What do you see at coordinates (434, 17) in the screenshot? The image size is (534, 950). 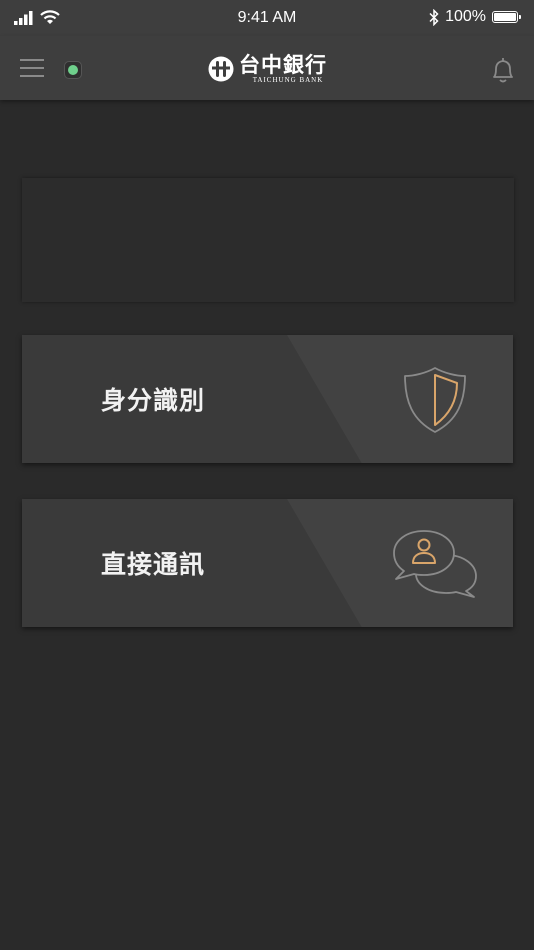 I see `bluetooth-icon` at bounding box center [434, 17].